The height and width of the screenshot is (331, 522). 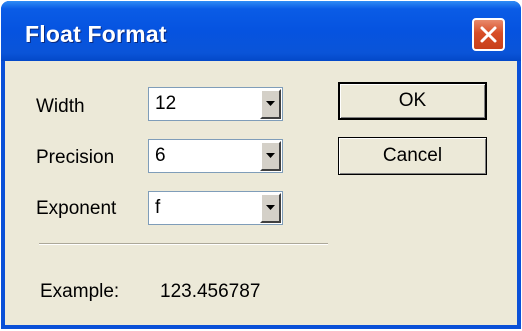 What do you see at coordinates (96, 34) in the screenshot?
I see `dialog-title: Float Format` at bounding box center [96, 34].